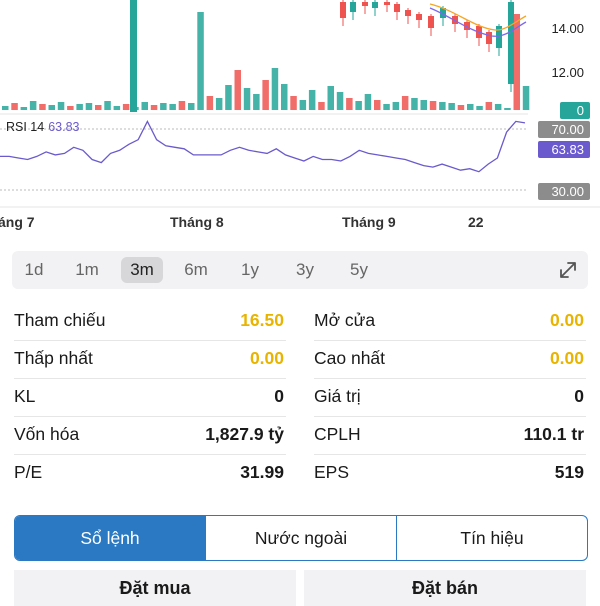  What do you see at coordinates (450, 397) in the screenshot?
I see `stat-trade-value: Giá trị 0` at bounding box center [450, 397].